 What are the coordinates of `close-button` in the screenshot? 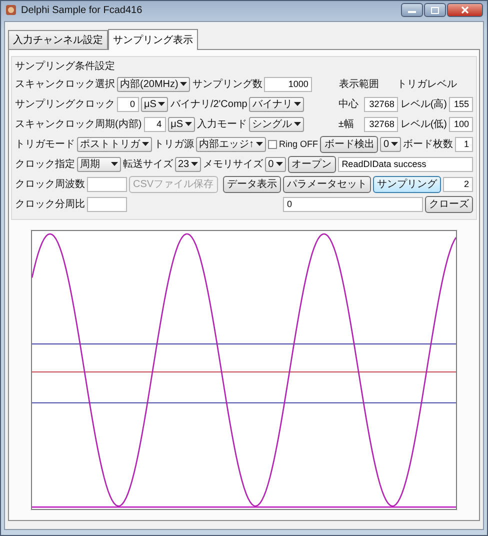 It's located at (465, 10).